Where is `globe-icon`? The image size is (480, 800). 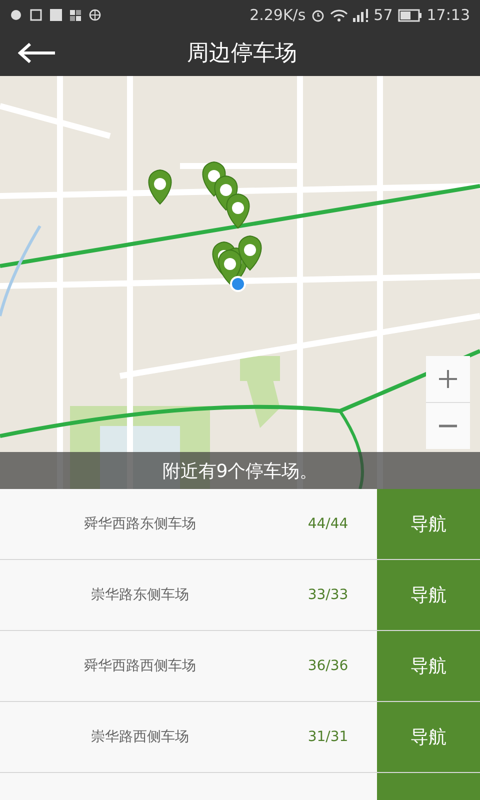
globe-icon is located at coordinates (95, 15).